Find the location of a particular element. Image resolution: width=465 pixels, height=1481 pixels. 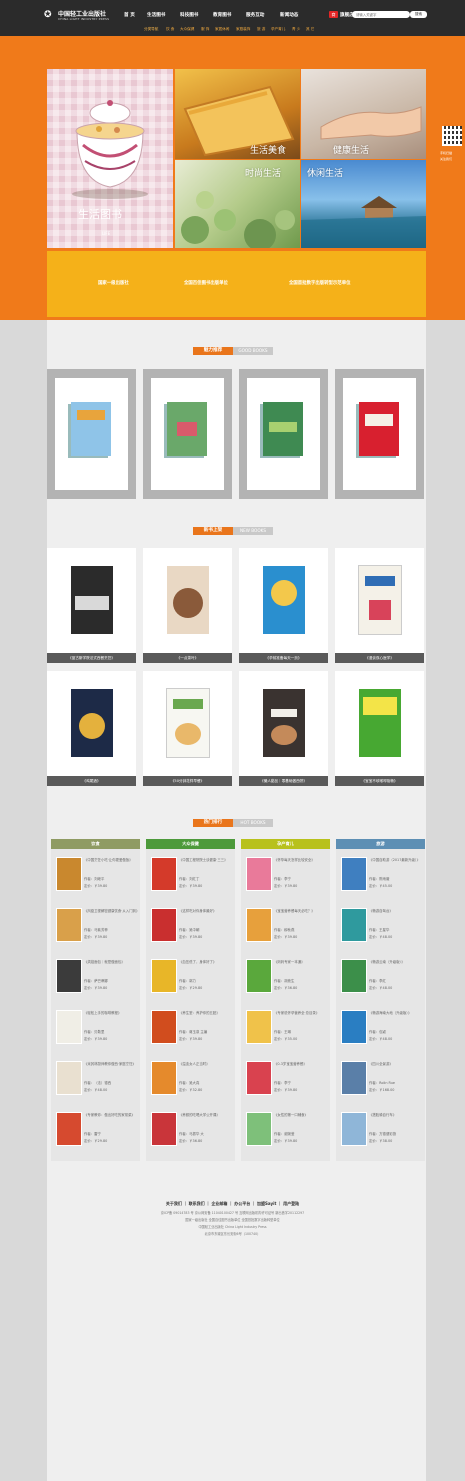

ranking-book-title: 《宝宝营养餐每天必吃？》 is located at coordinates (301, 911).